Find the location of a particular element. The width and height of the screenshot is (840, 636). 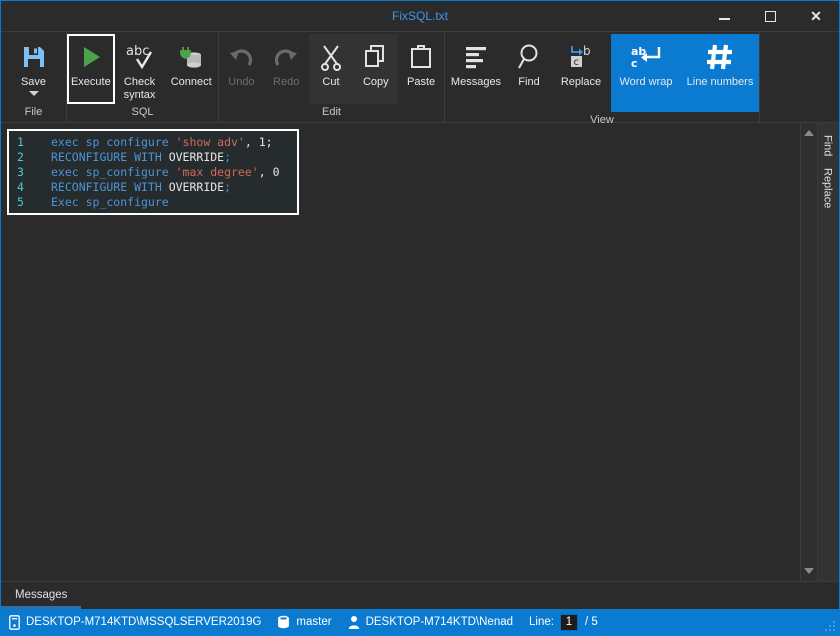

ribbon-group-label-file: File is located at coordinates (33, 112).